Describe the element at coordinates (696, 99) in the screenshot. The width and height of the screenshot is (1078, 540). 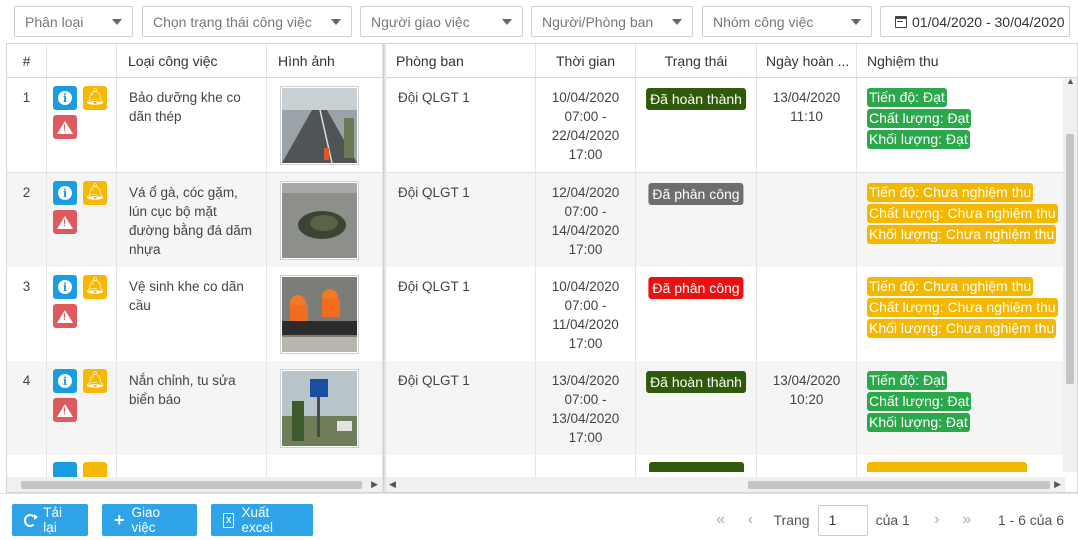
I see `status-badge: Đã hoàn thành` at that location.